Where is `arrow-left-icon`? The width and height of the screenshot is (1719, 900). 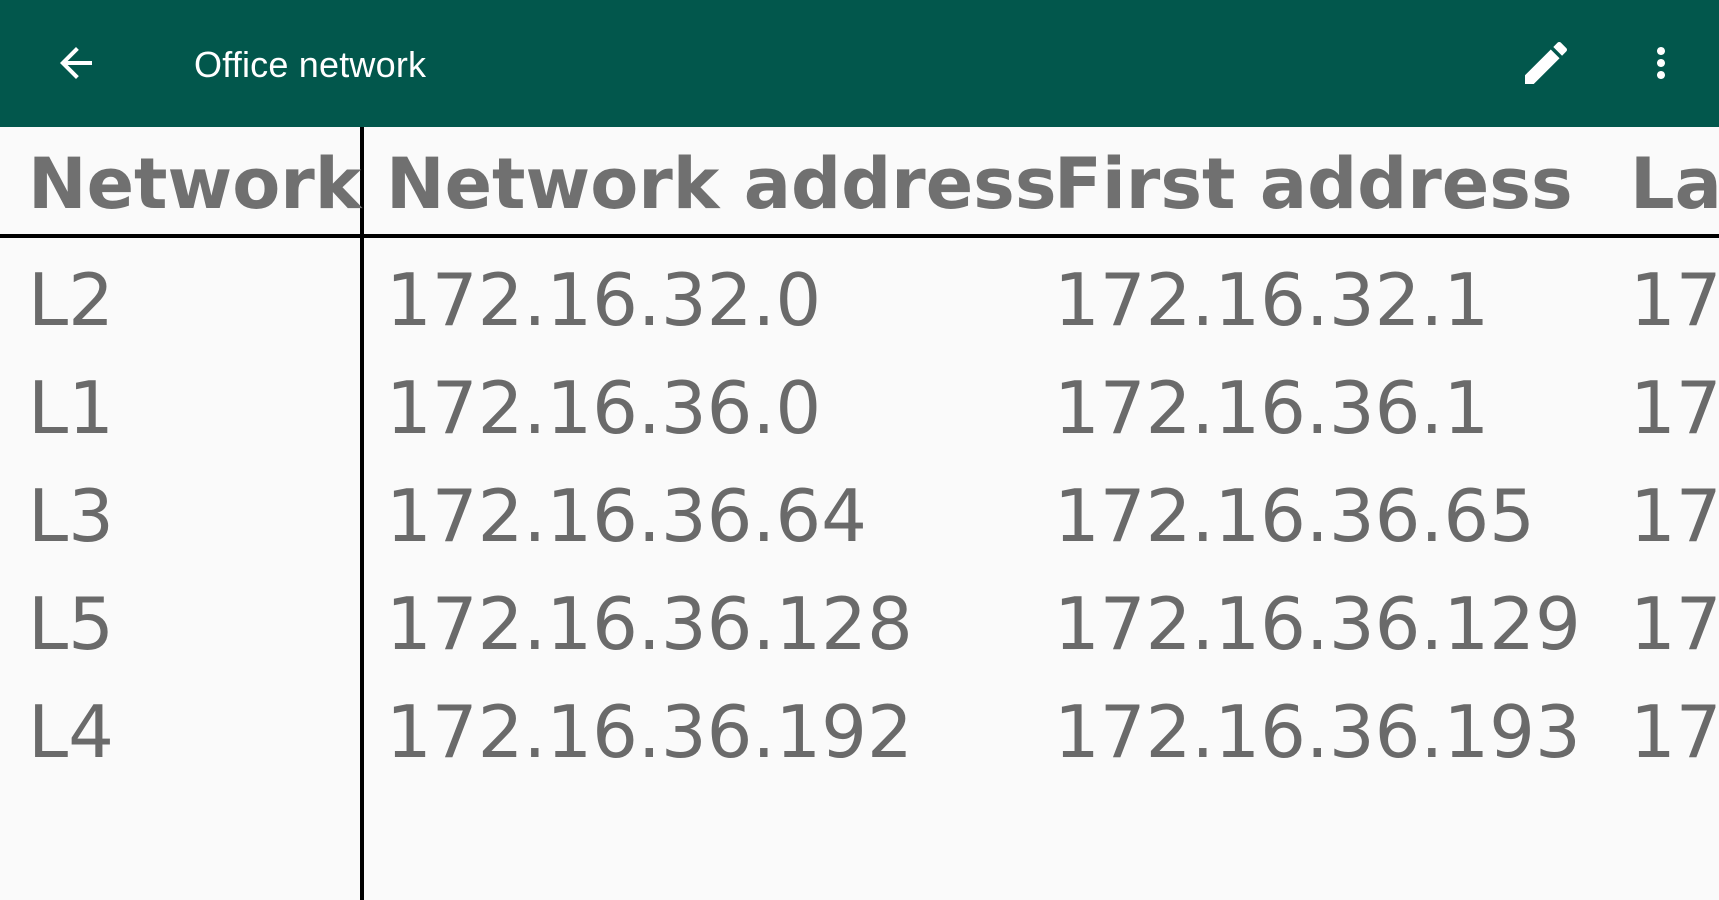 arrow-left-icon is located at coordinates (76, 63).